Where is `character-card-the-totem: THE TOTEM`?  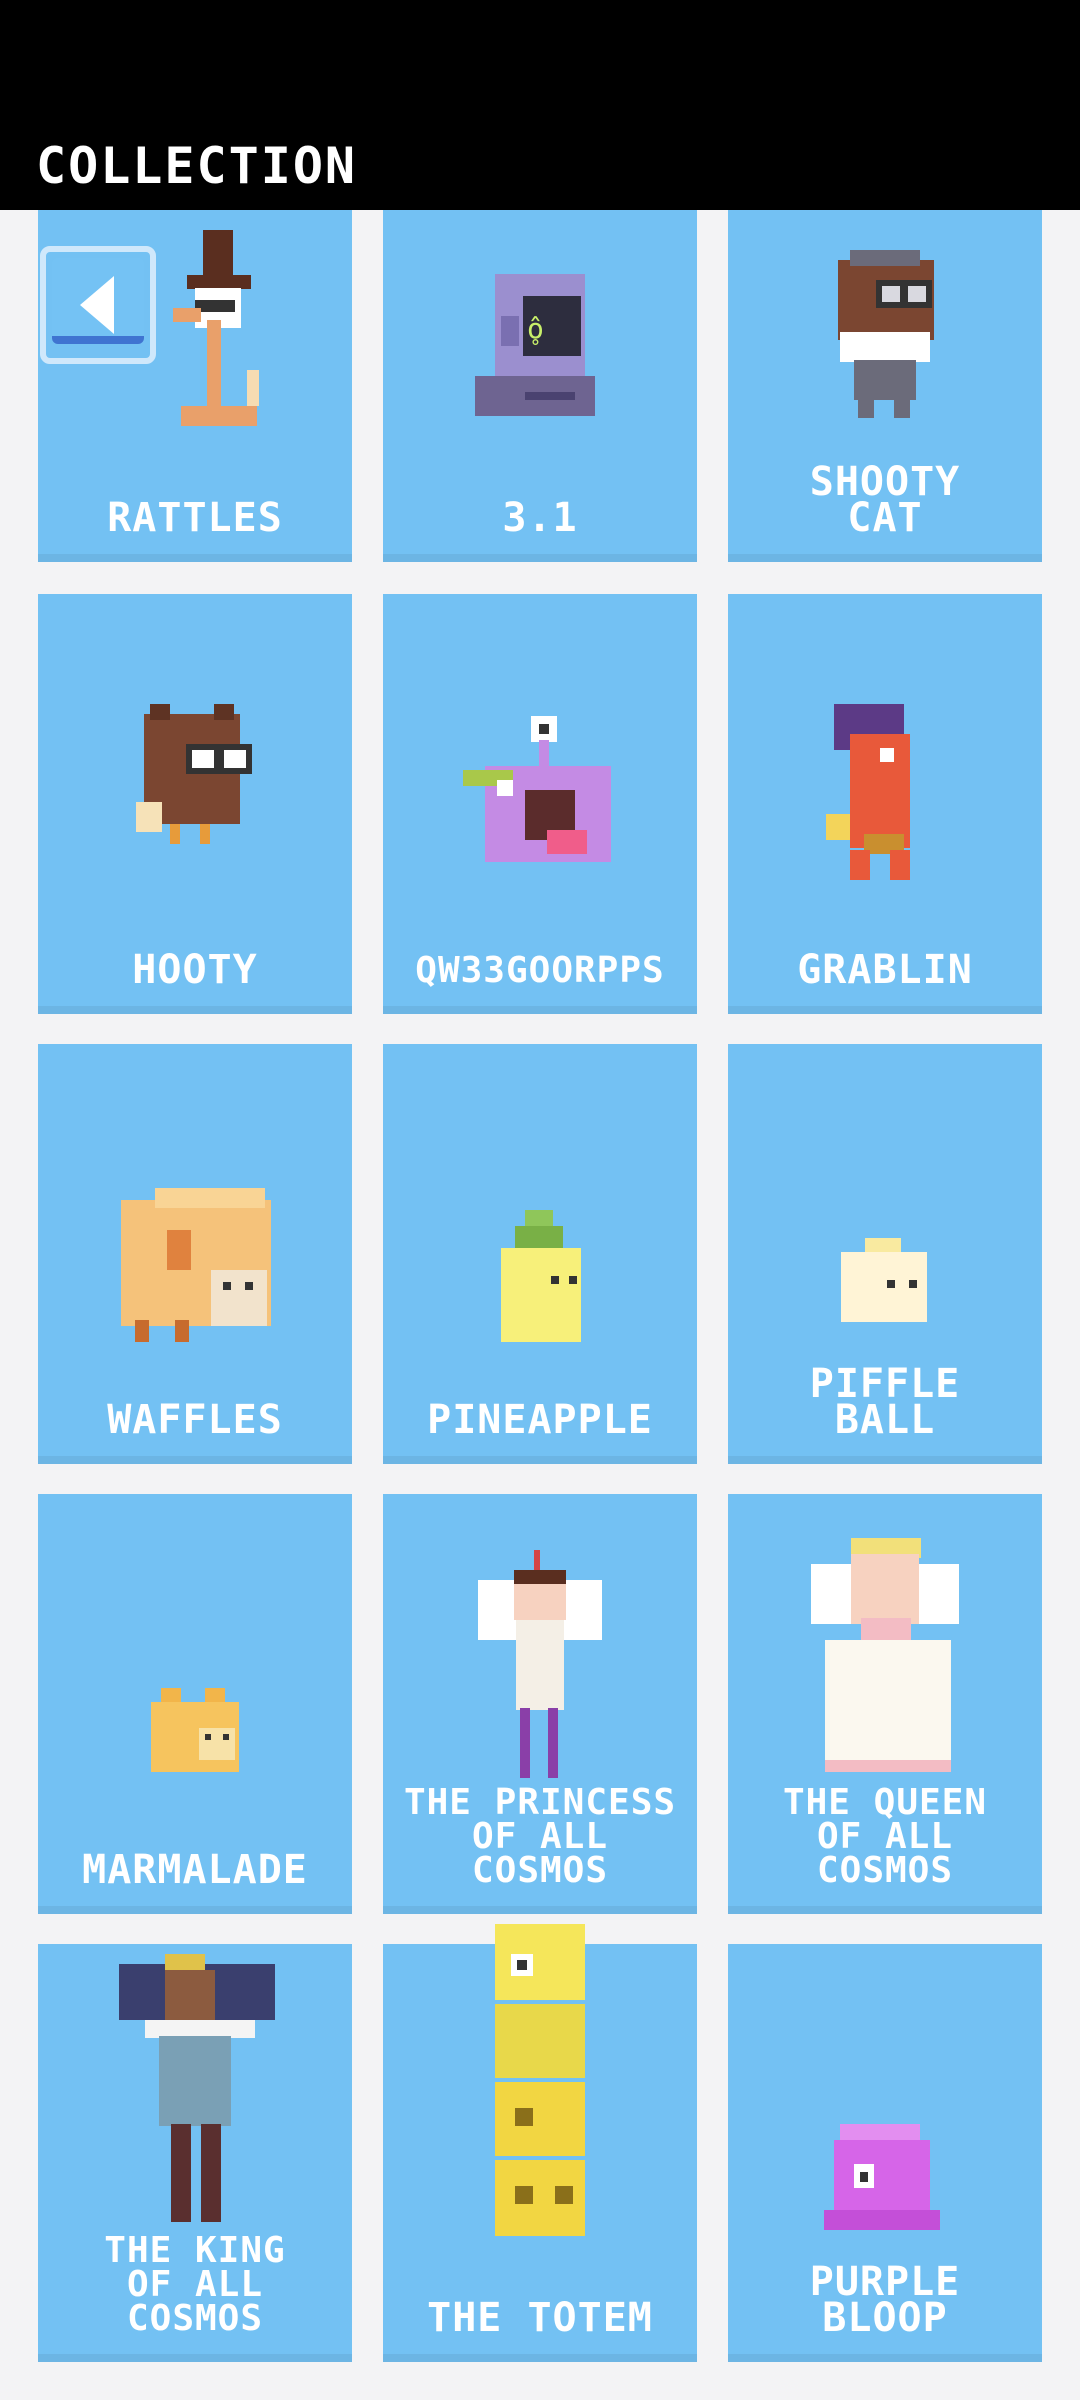 character-card-the-totem: THE TOTEM is located at coordinates (540, 2143).